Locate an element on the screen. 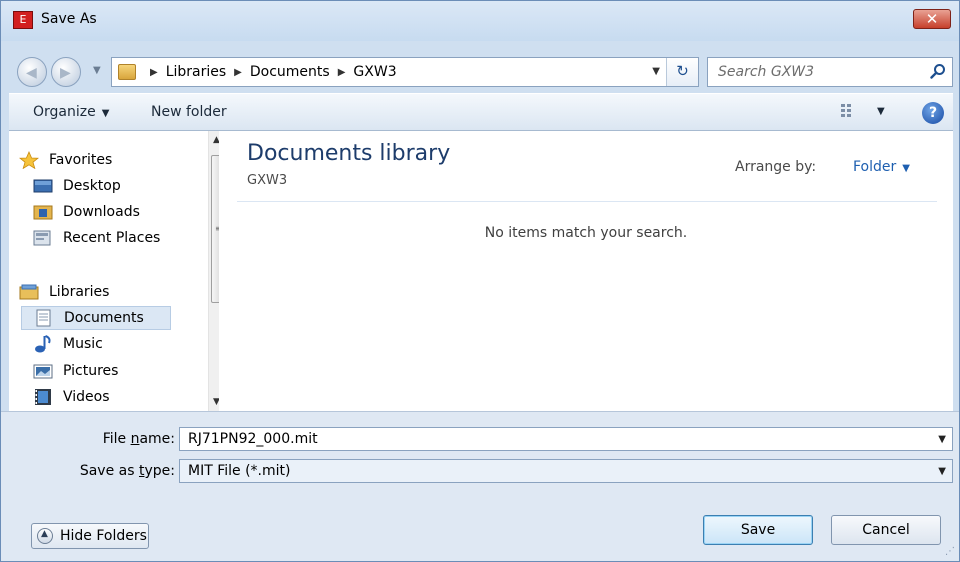 The width and height of the screenshot is (960, 562). library-subtitle: GXW3 is located at coordinates (267, 180).